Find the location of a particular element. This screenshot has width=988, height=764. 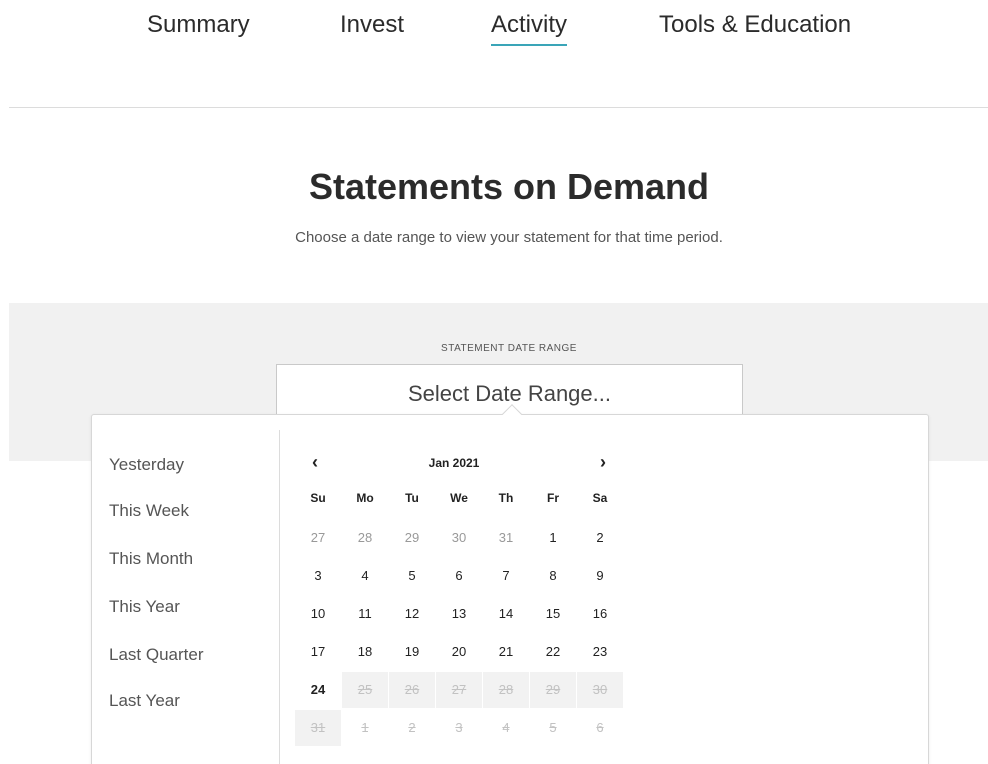

weekday-header: We is located at coordinates (459, 498).